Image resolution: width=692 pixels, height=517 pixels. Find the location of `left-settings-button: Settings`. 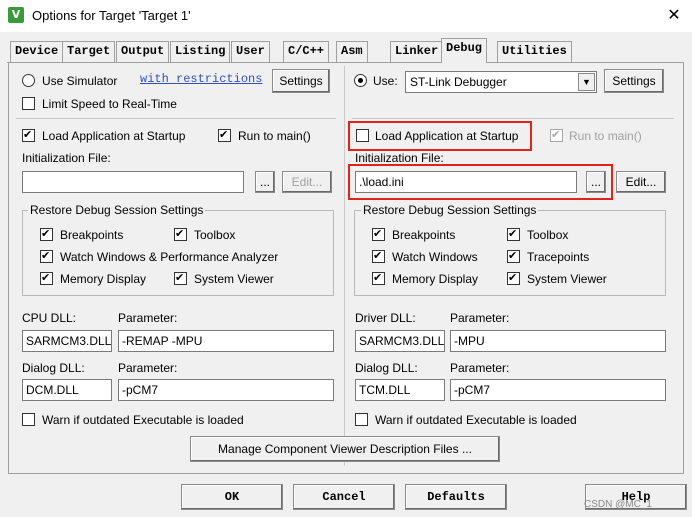

left-settings-button: Settings is located at coordinates (301, 81).